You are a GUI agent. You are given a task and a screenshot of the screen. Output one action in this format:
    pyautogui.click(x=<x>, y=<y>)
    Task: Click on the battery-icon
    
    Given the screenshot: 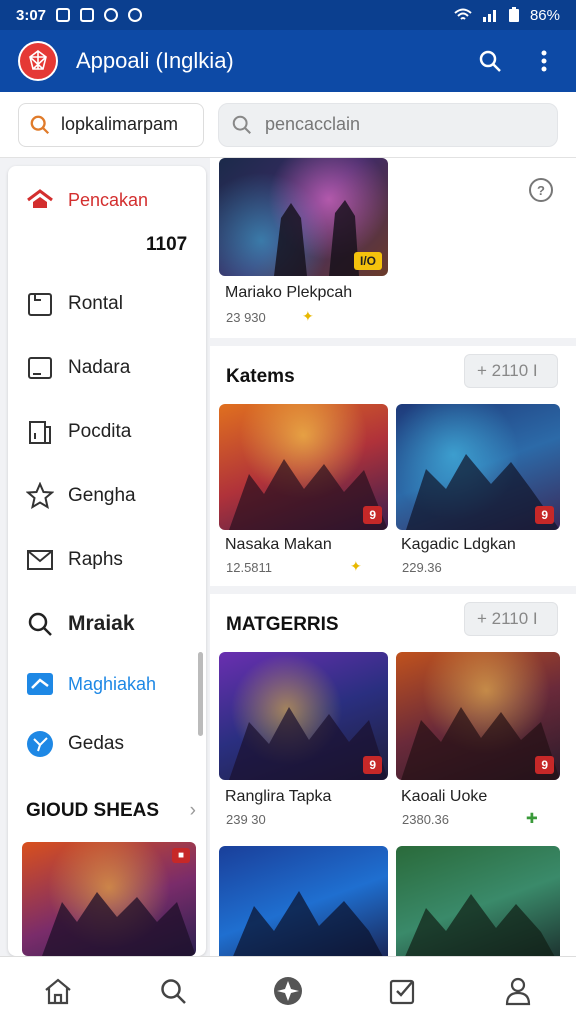 What is the action you would take?
    pyautogui.click(x=513, y=14)
    